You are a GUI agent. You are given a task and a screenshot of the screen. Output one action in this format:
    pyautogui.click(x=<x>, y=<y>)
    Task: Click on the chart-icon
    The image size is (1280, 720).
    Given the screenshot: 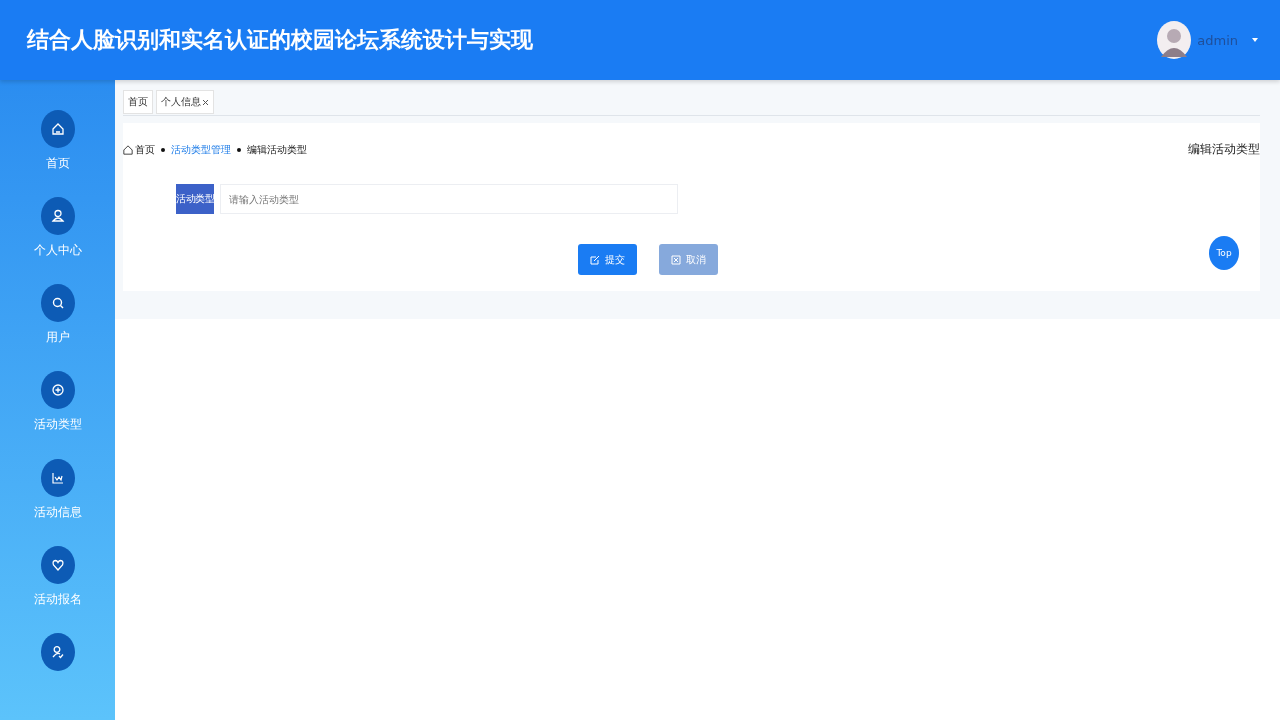 What is the action you would take?
    pyautogui.click(x=57, y=477)
    